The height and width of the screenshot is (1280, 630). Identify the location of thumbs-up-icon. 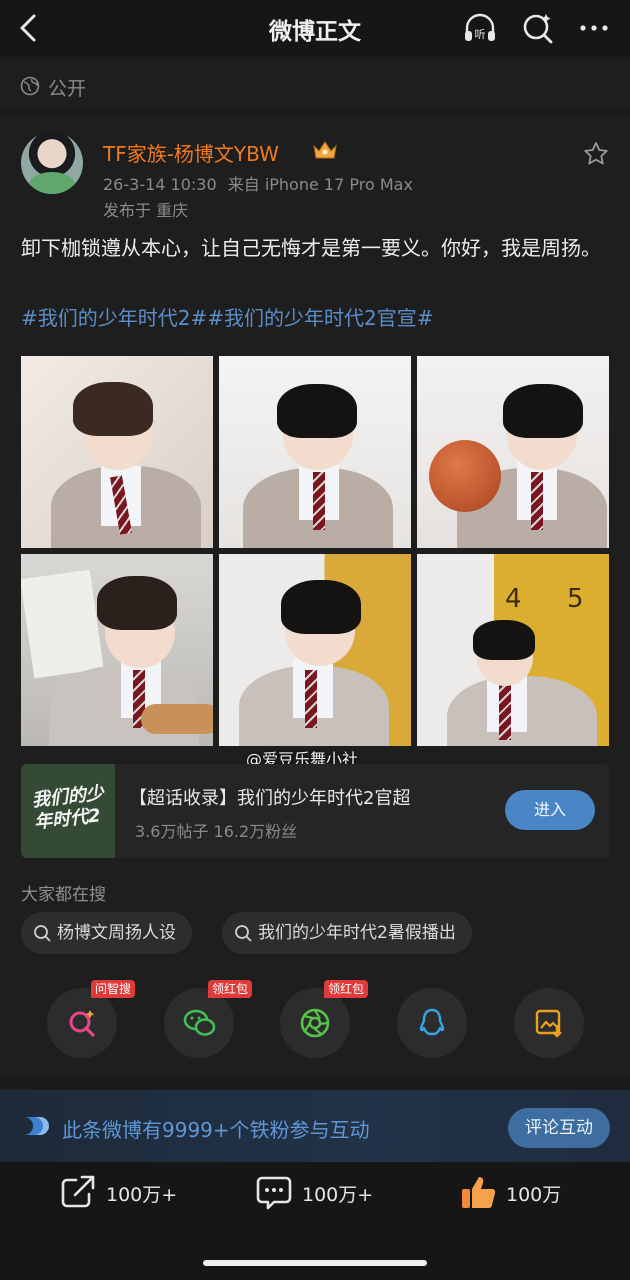
(479, 1192).